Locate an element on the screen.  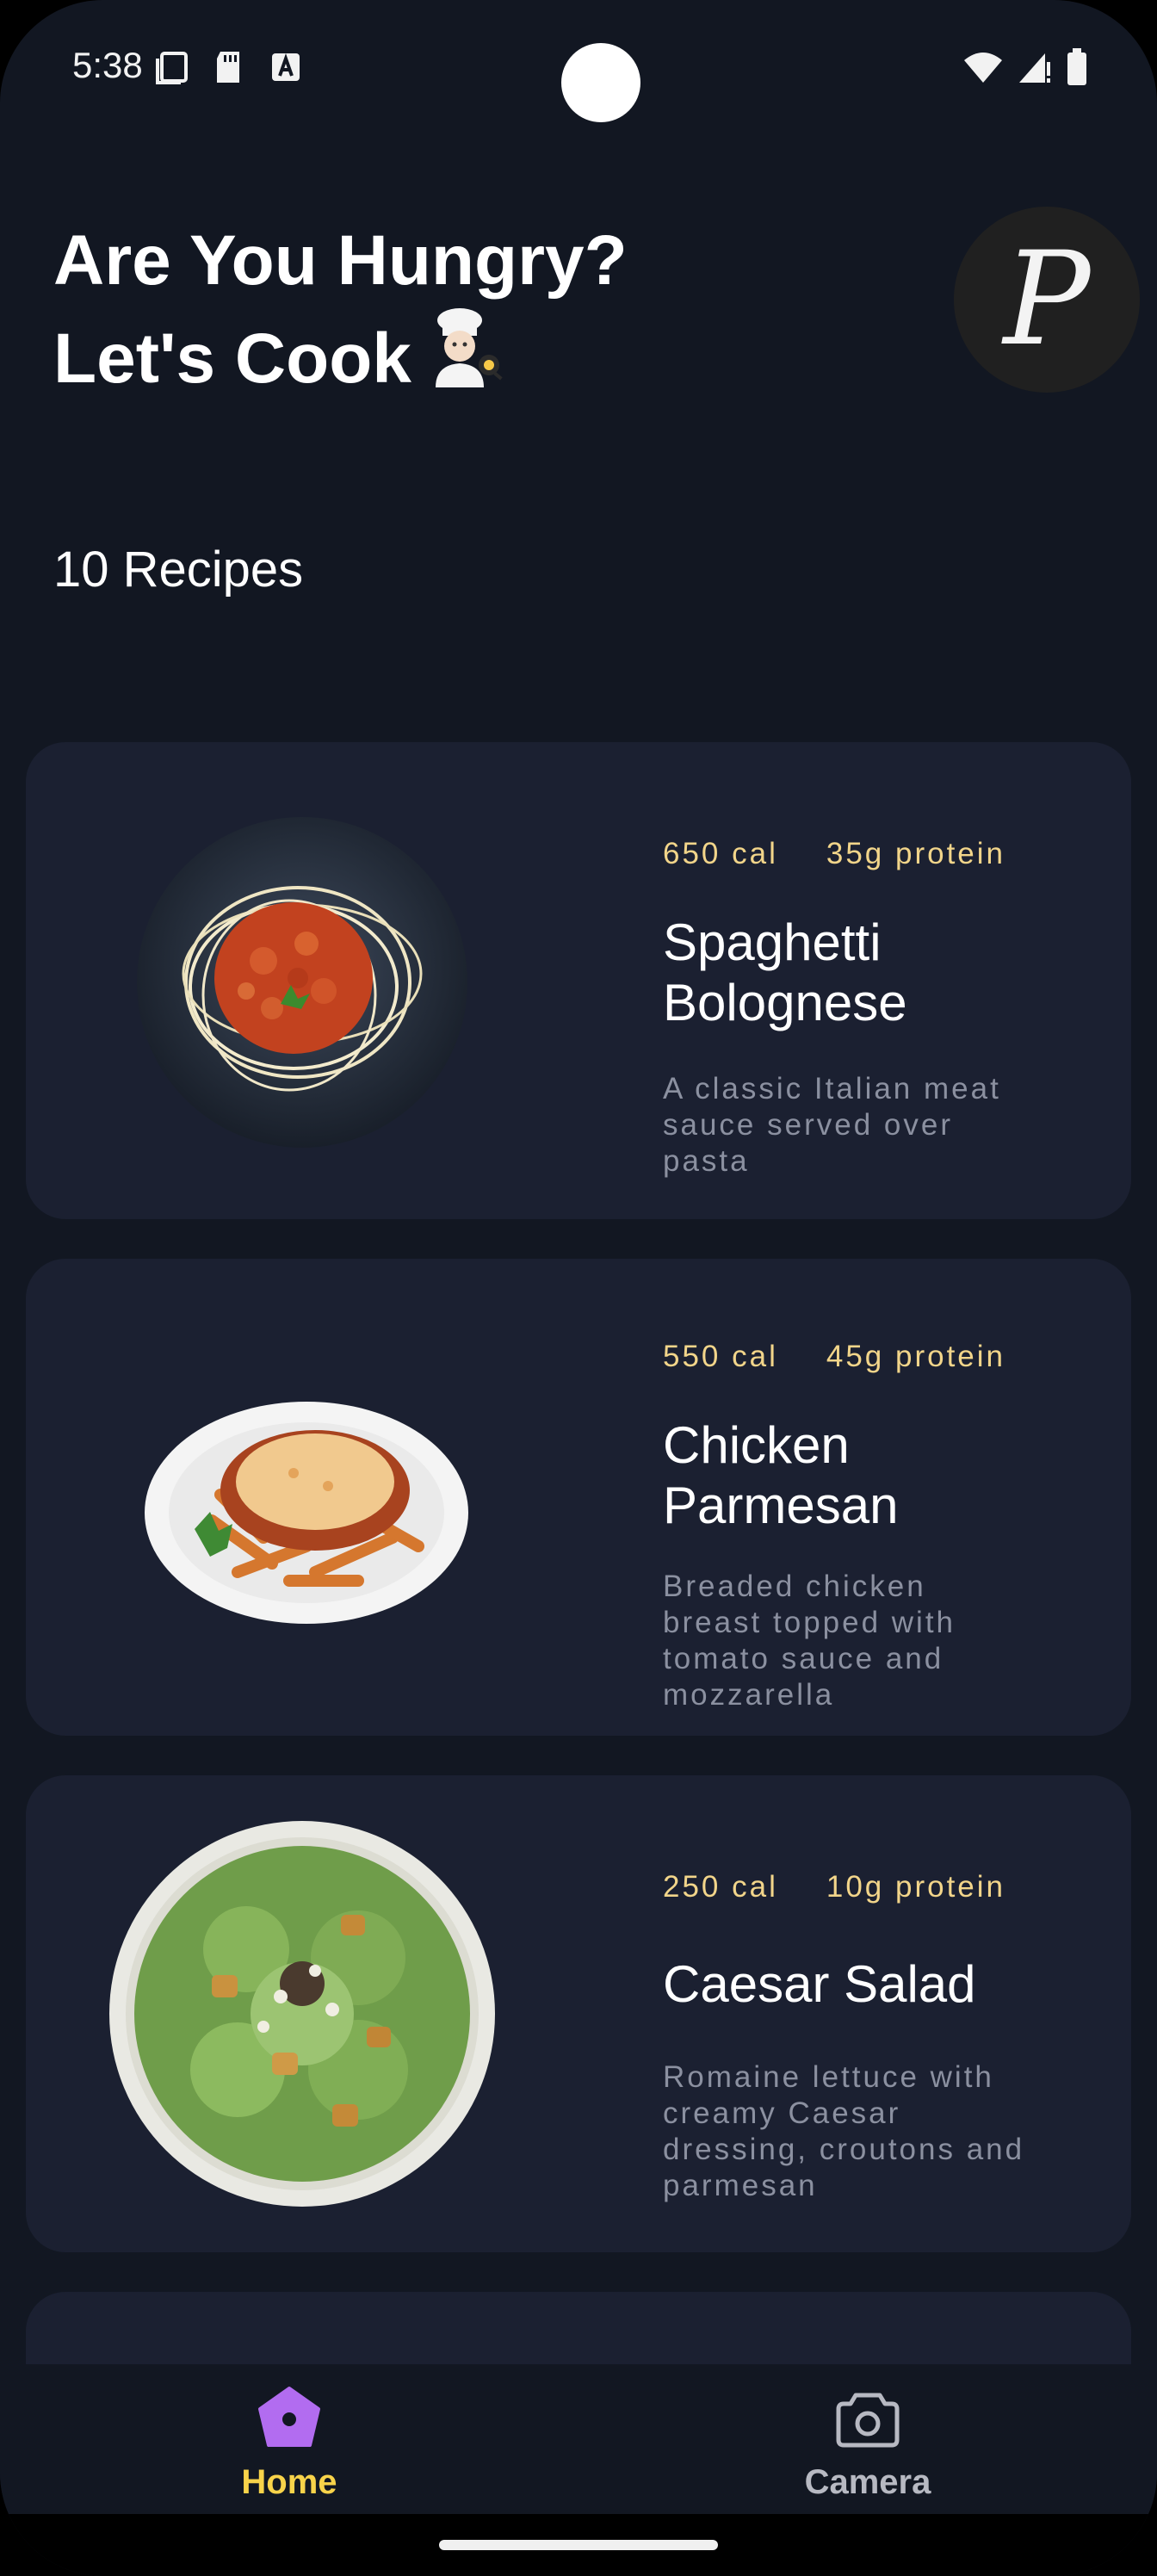
protein-label: 10g protein is located at coordinates (916, 1887).